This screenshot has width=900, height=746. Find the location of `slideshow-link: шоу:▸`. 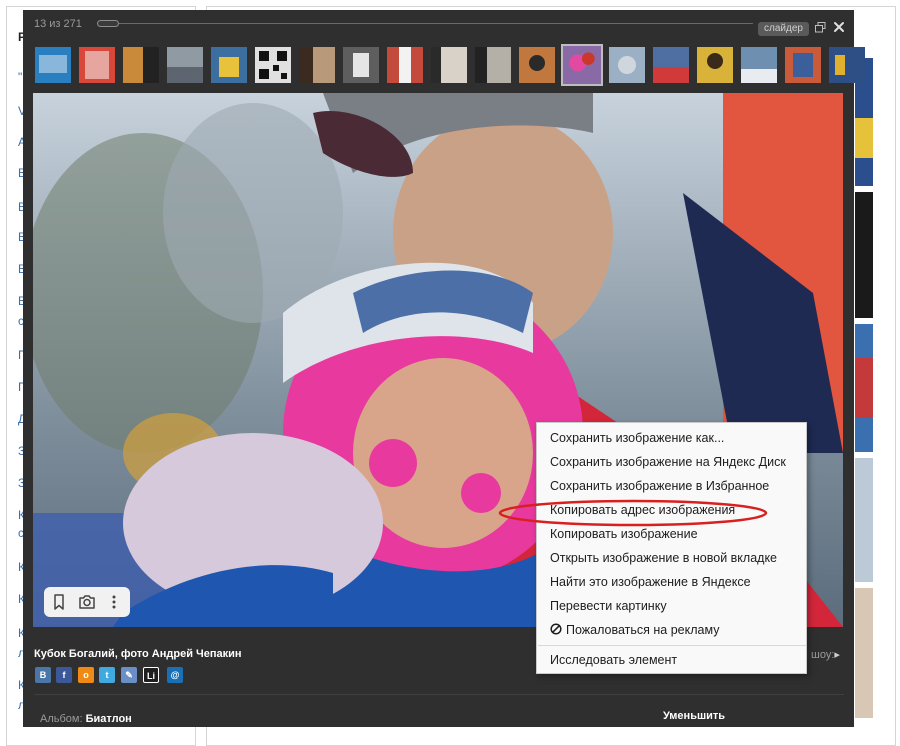

slideshow-link: шоу:▸ is located at coordinates (825, 654).